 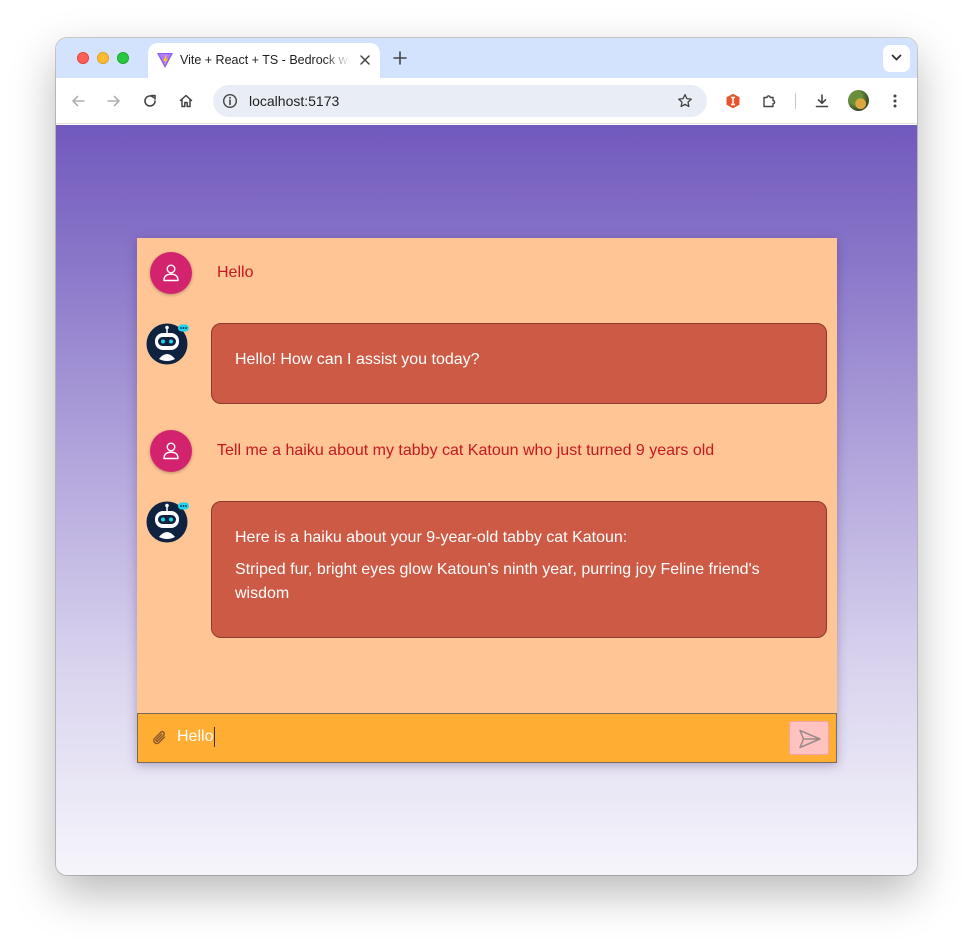 I want to click on chevron-down-icon, so click(x=896, y=57).